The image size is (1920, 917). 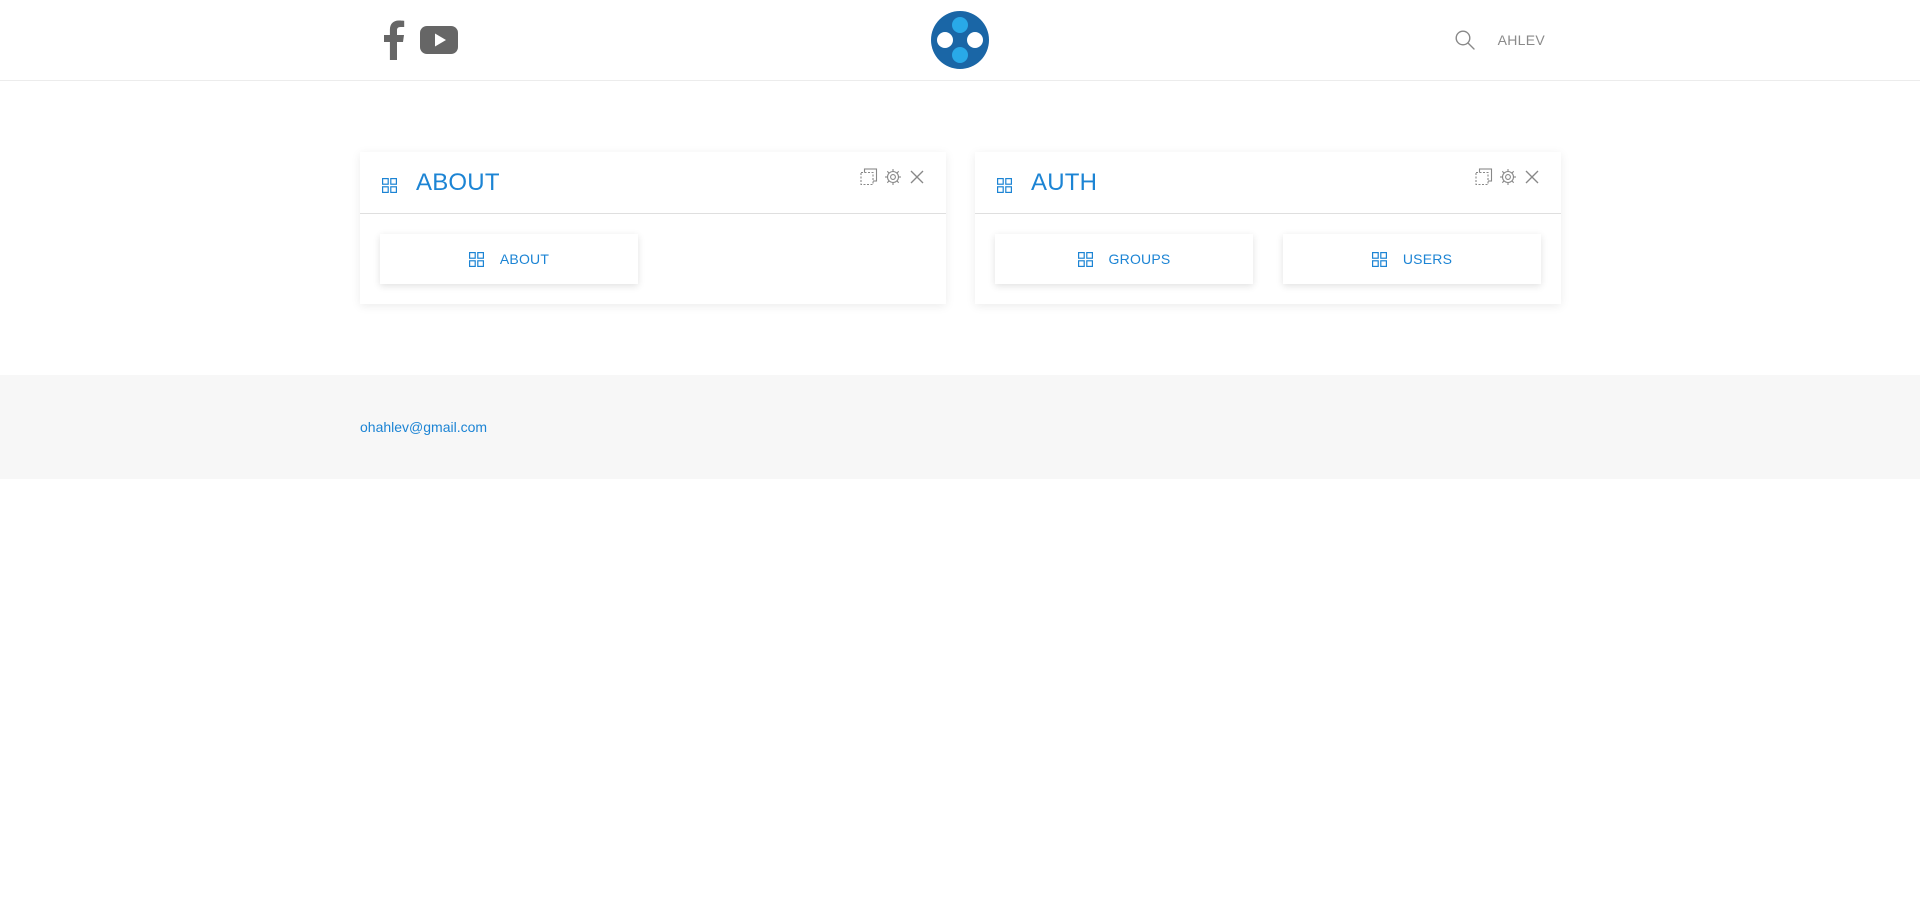 I want to click on footer-email-link: ohahlev@gmail.com, so click(x=423, y=427).